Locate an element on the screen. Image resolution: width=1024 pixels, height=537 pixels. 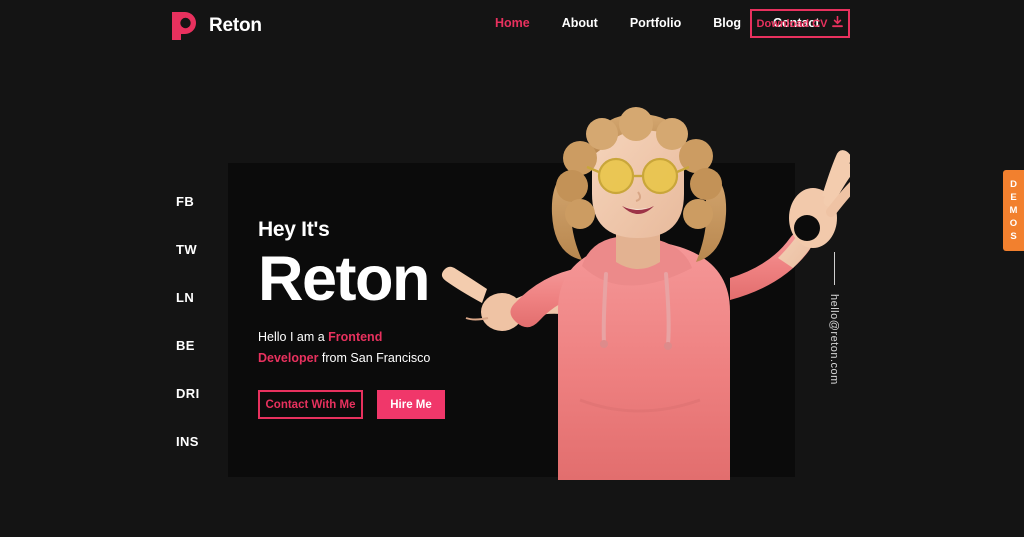
hire-me-button: Hire Me is located at coordinates (411, 405).